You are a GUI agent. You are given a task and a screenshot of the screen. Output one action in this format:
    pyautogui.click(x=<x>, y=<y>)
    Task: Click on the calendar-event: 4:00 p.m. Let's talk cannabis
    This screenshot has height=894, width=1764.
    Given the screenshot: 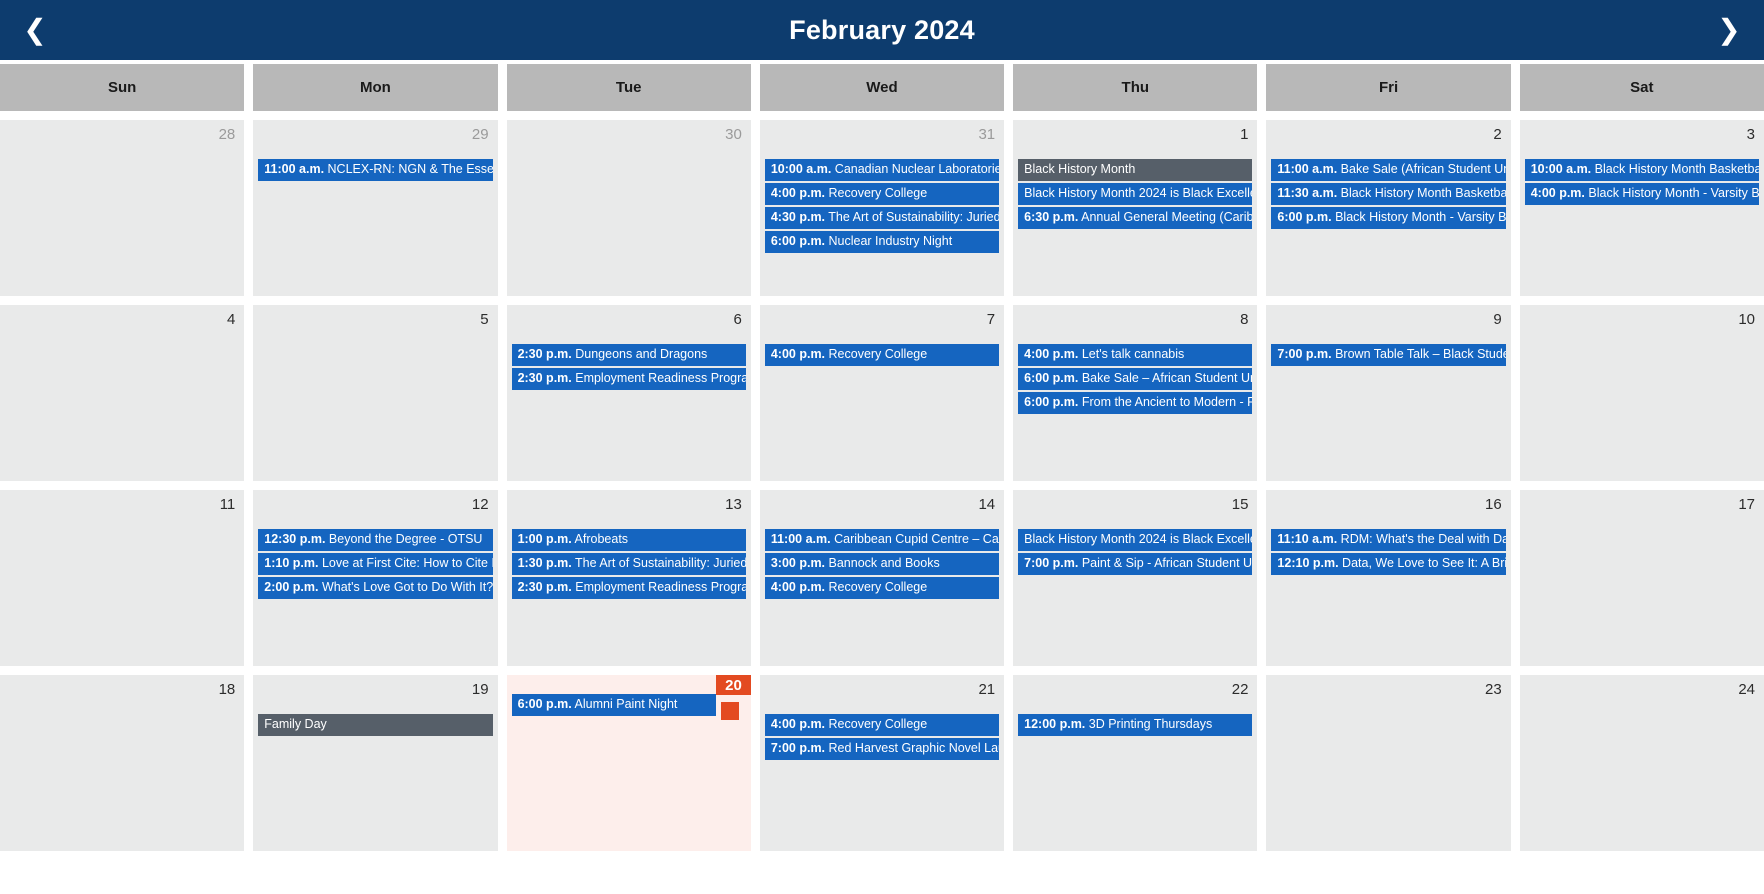 What is the action you would take?
    pyautogui.click(x=1135, y=355)
    